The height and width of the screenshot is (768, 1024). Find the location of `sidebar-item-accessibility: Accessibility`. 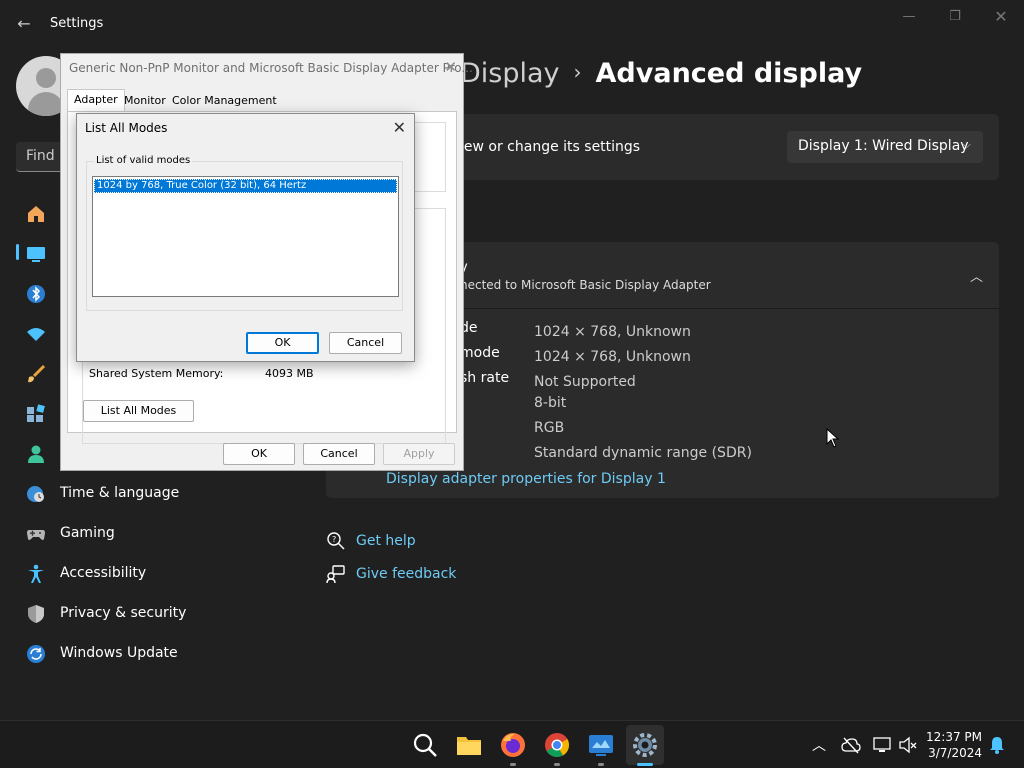

sidebar-item-accessibility: Accessibility is located at coordinates (166, 574).